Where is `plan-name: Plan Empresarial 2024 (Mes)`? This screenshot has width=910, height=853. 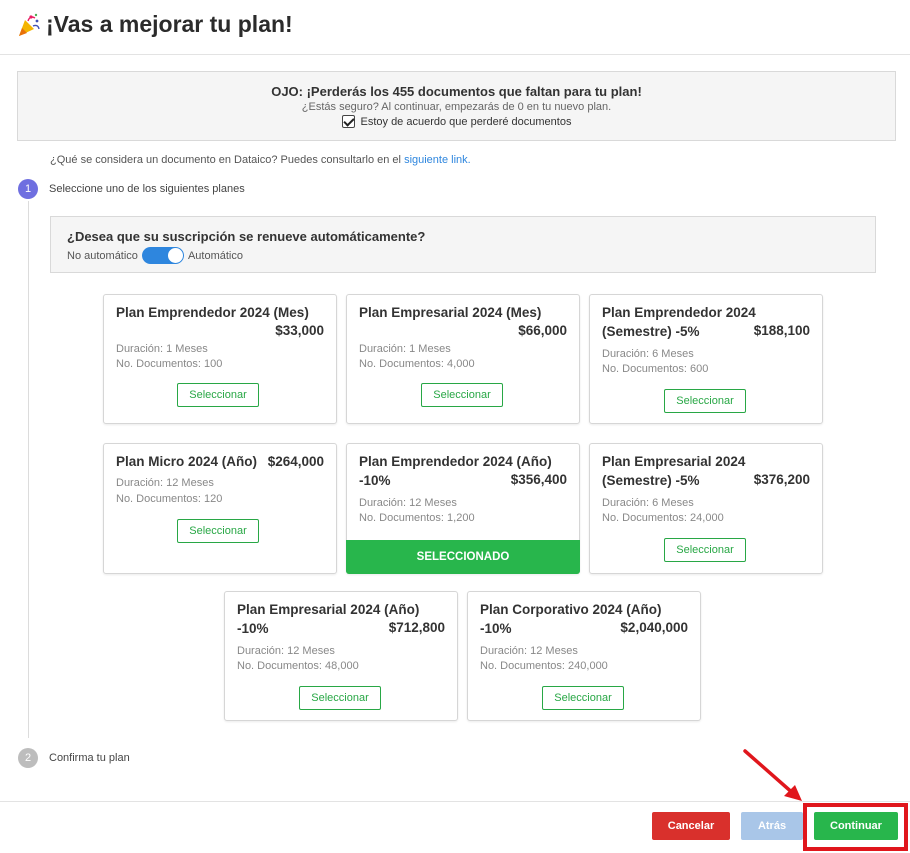
plan-name: Plan Empresarial 2024 (Mes) is located at coordinates (450, 312).